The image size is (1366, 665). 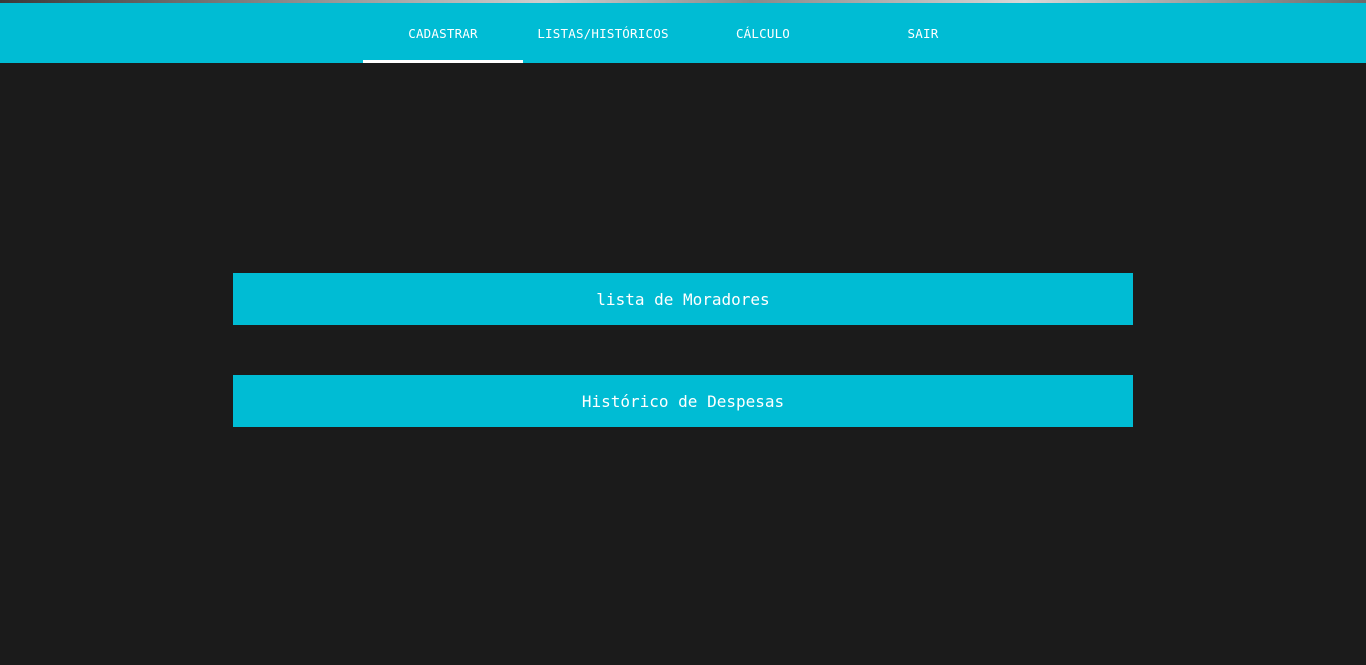 What do you see at coordinates (443, 61) in the screenshot?
I see `active-tab-indicator` at bounding box center [443, 61].